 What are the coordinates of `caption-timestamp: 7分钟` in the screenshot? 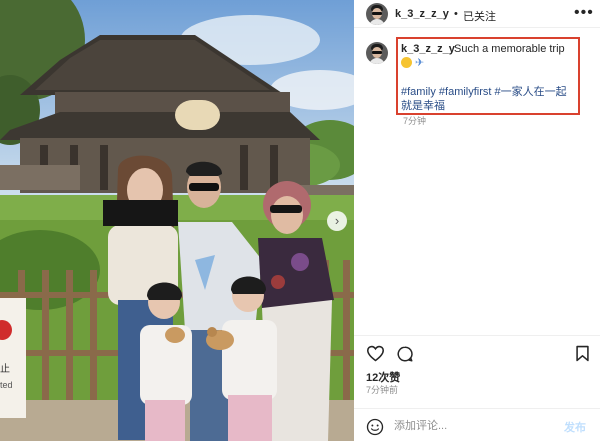 It's located at (415, 121).